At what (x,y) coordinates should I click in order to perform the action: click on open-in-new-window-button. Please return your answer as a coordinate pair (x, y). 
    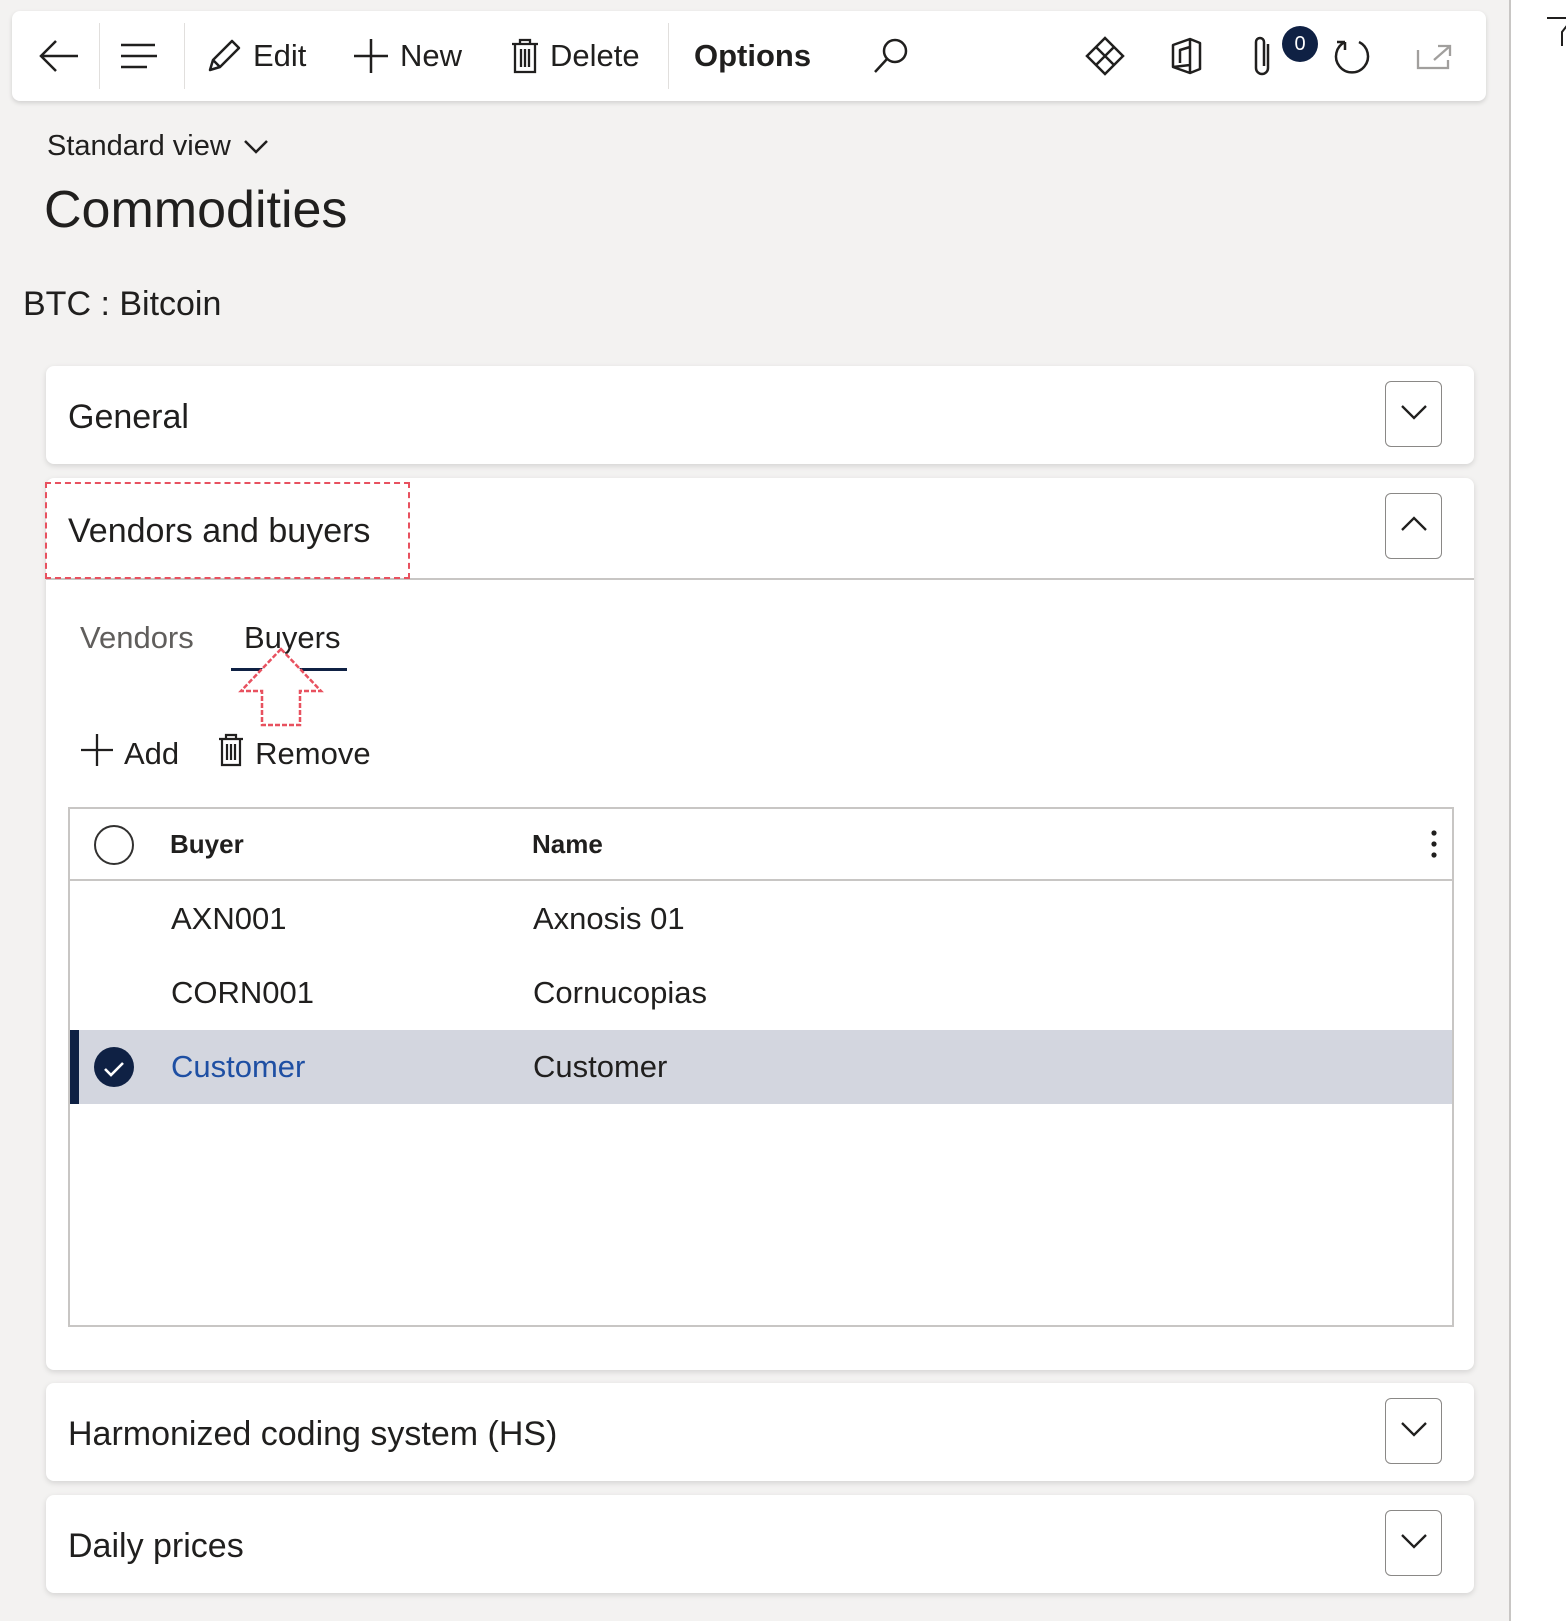
    Looking at the image, I should click on (1435, 56).